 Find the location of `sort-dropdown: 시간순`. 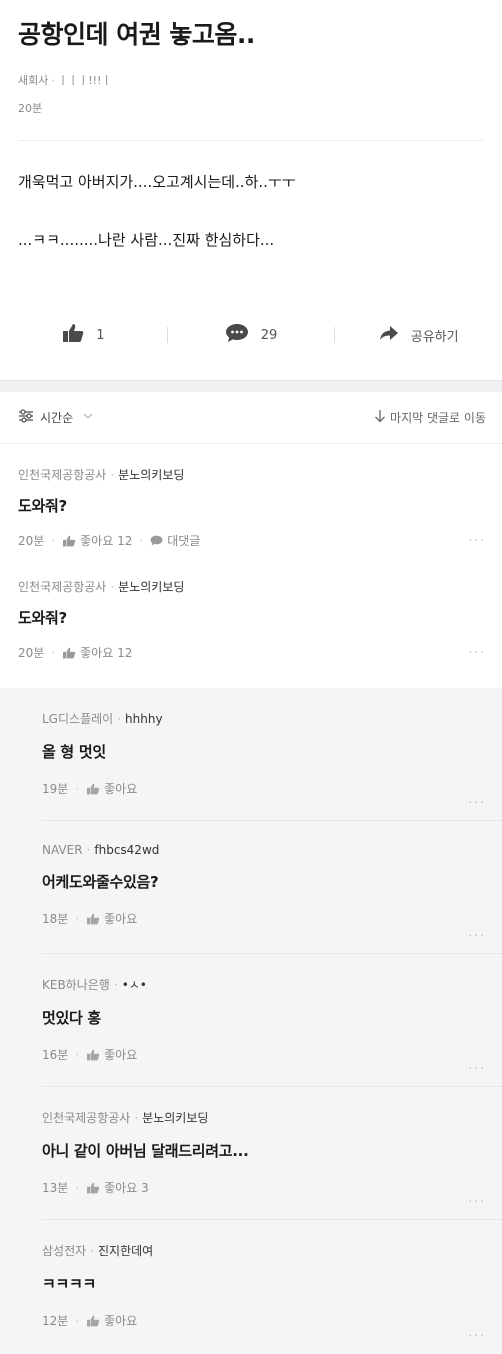

sort-dropdown: 시간순 is located at coordinates (55, 417).